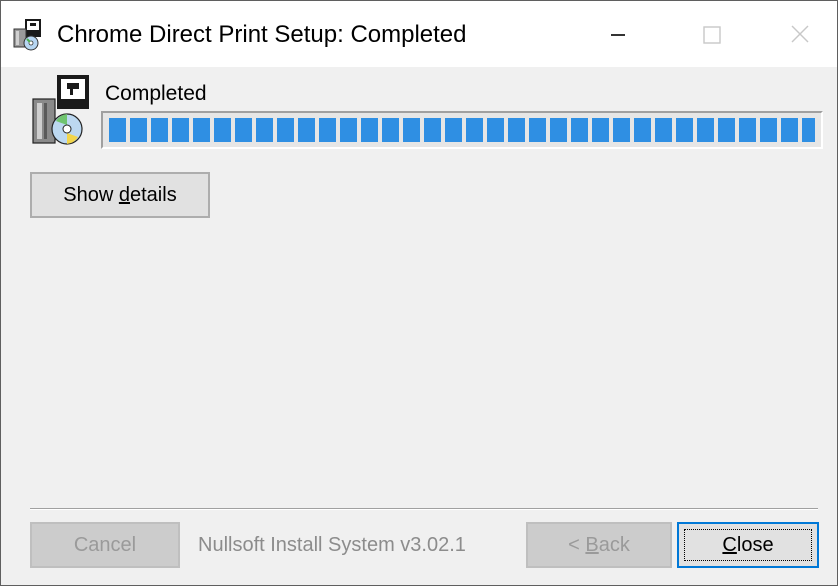 The height and width of the screenshot is (586, 838). Describe the element at coordinates (592, 545) in the screenshot. I see `back-mnemonic: B` at that location.